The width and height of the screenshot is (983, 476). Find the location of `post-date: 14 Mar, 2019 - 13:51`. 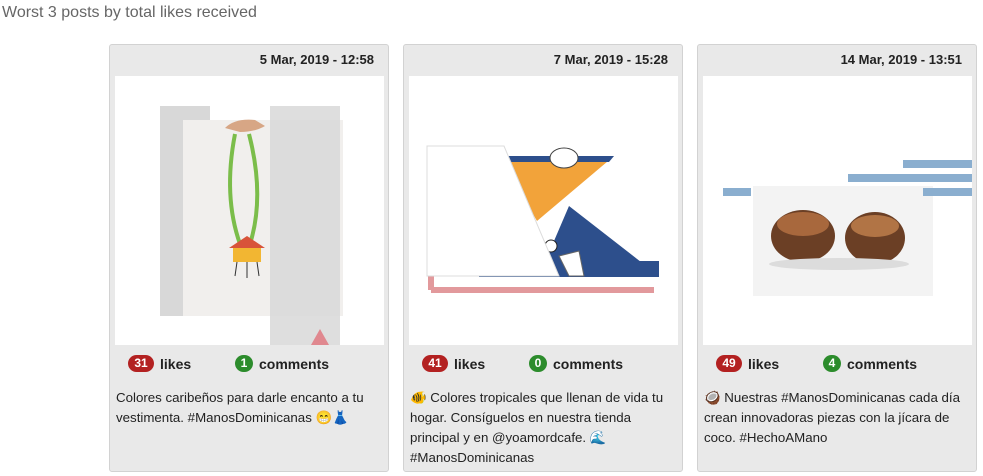

post-date: 14 Mar, 2019 - 13:51 is located at coordinates (901, 59).